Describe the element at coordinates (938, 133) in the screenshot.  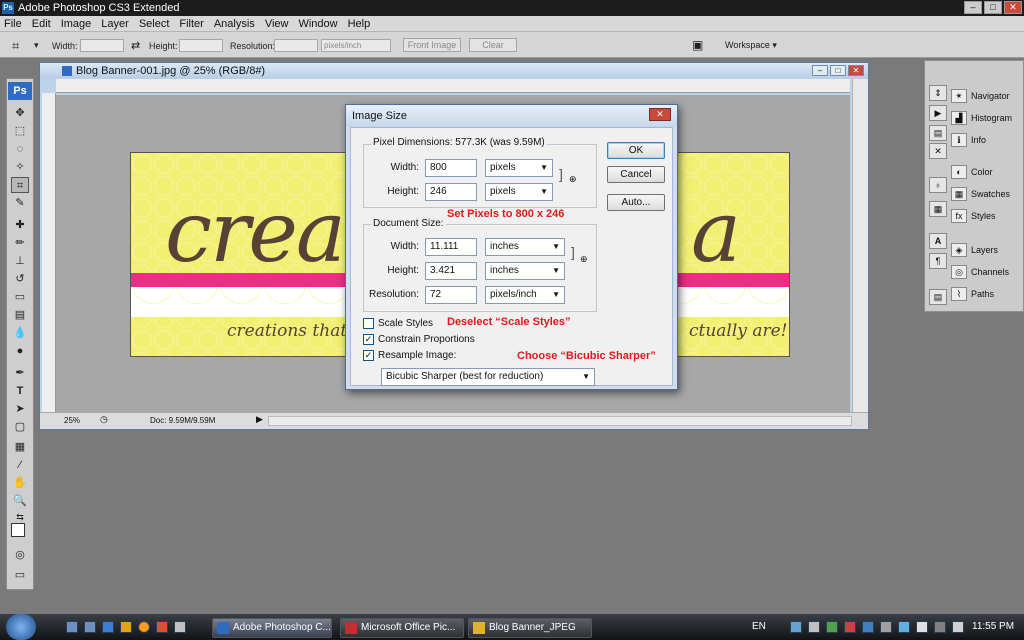
I see `history-icon: ▤` at that location.